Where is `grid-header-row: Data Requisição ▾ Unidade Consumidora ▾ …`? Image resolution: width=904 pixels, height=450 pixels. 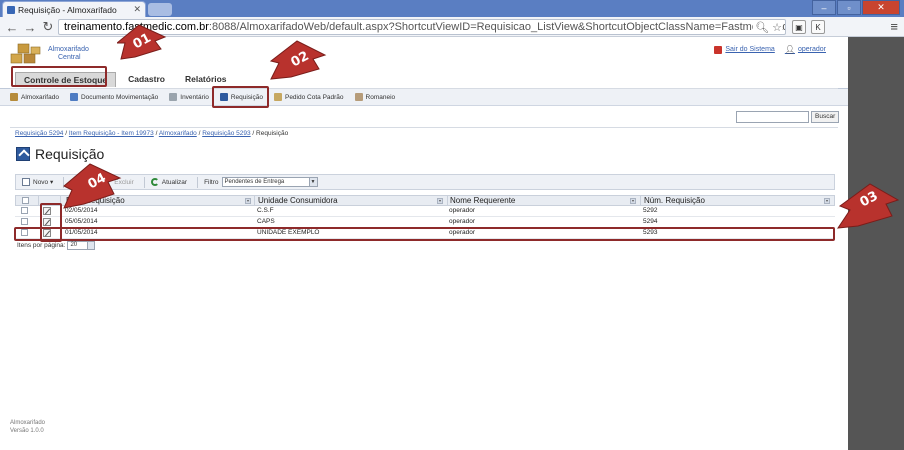 grid-header-row: Data Requisição ▾ Unidade Consumidora ▾ … is located at coordinates (425, 200).